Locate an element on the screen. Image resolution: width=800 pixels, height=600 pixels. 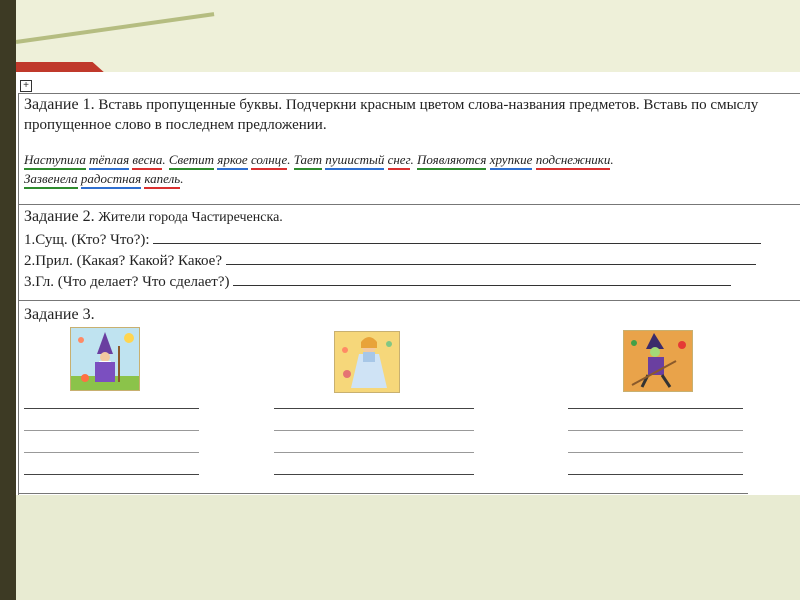
wizard-icon is located at coordinates (105, 359).